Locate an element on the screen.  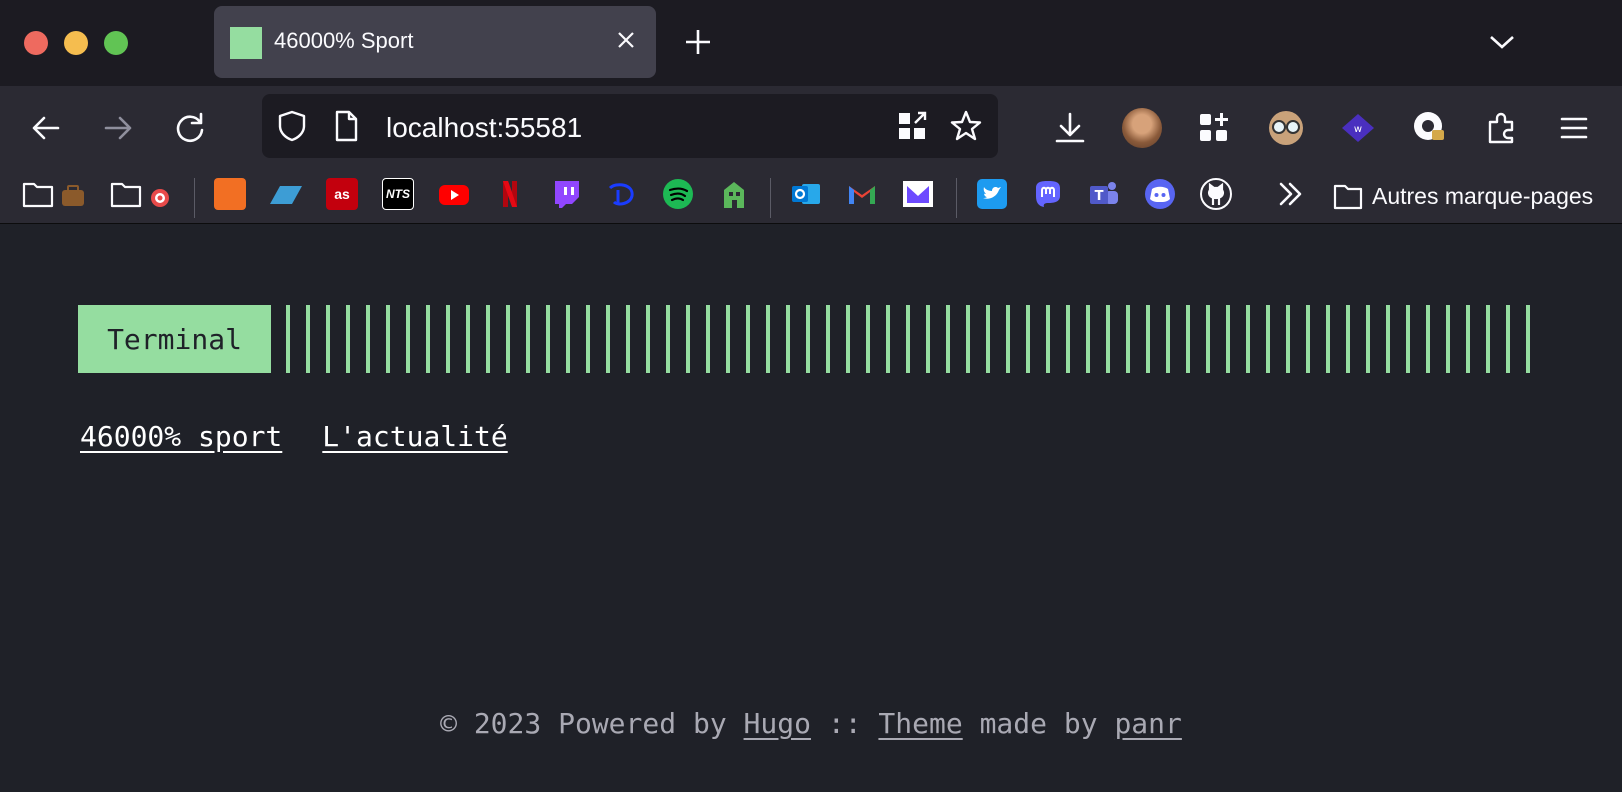
bookmark-folder-briefcase is located at coordinates (55, 194).